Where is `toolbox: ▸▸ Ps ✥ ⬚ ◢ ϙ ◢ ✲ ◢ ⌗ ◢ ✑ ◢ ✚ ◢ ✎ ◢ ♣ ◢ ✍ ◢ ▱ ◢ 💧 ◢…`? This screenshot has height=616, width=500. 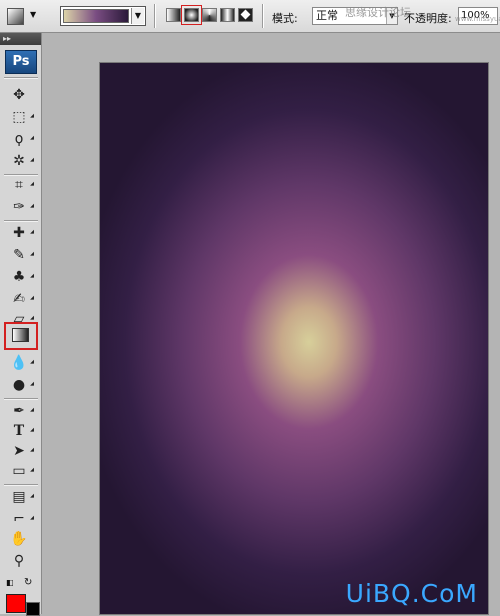
toolbox: ▸▸ Ps ✥ ⬚ ◢ ϙ ◢ ✲ ◢ ⌗ ◢ ✑ ◢ ✚ ◢ ✎ ◢ ♣ ◢ ✍ ◢ ▱ ◢ 💧 ◢… is located at coordinates (21, 324).